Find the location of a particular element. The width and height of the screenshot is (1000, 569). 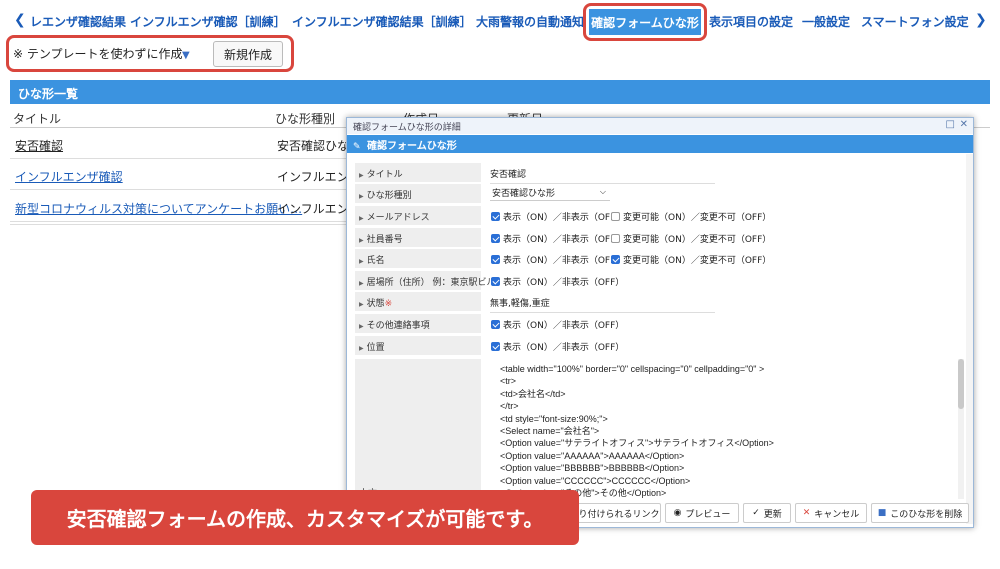

field-label: ▶ 状態※ is located at coordinates (418, 301).